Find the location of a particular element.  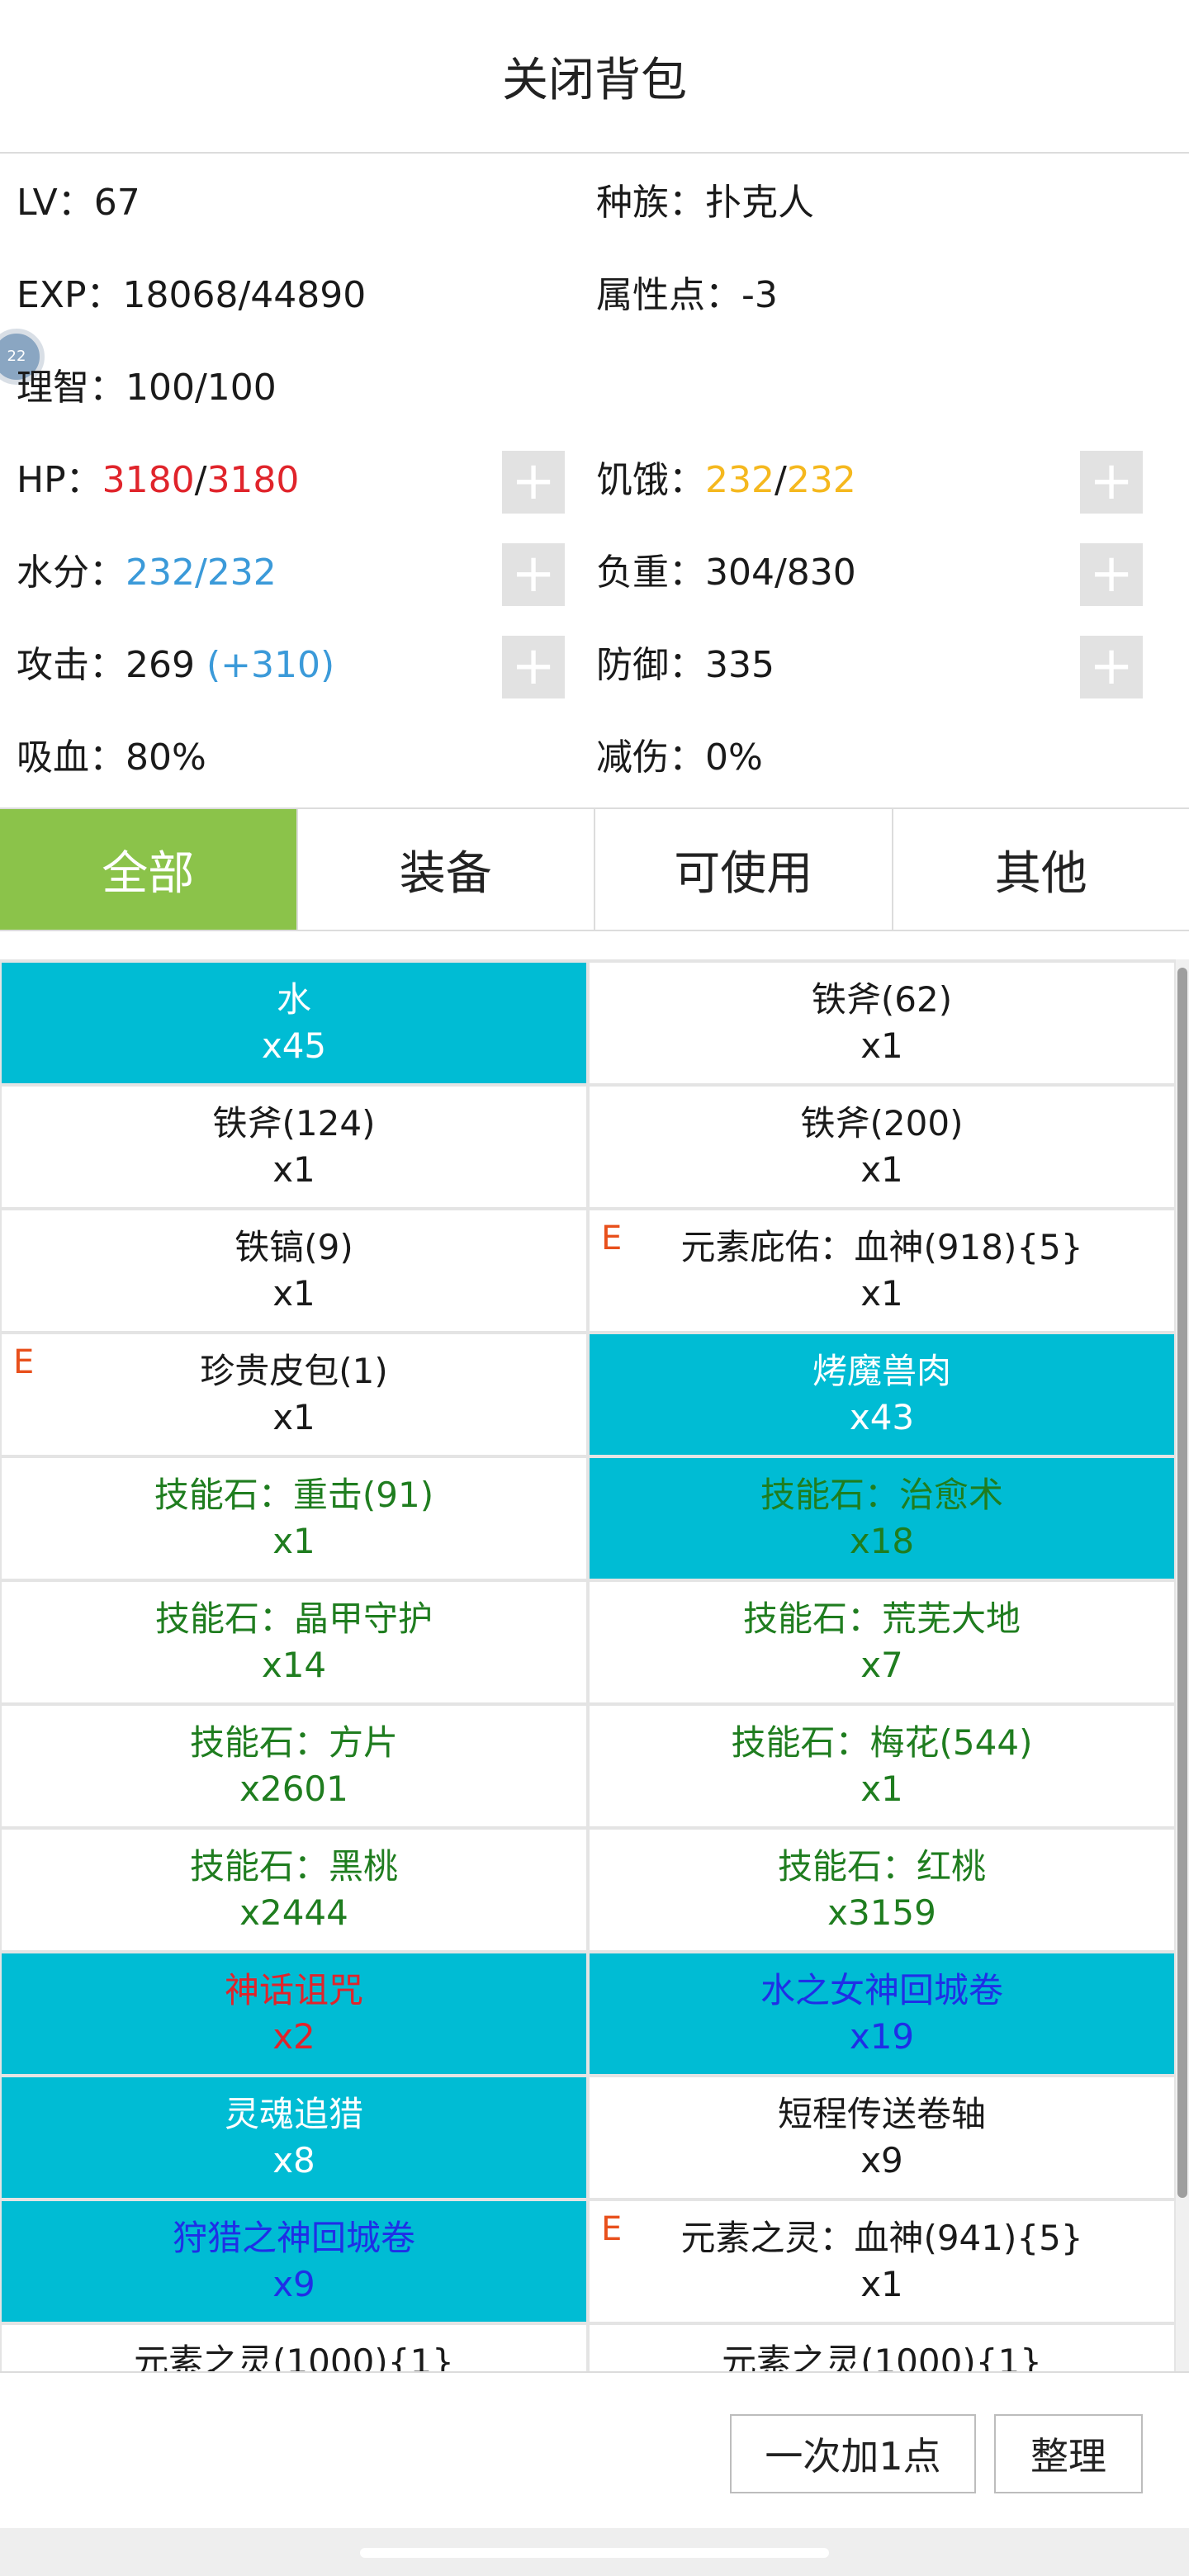

inventory-item-name: 水 is located at coordinates (293, 999).